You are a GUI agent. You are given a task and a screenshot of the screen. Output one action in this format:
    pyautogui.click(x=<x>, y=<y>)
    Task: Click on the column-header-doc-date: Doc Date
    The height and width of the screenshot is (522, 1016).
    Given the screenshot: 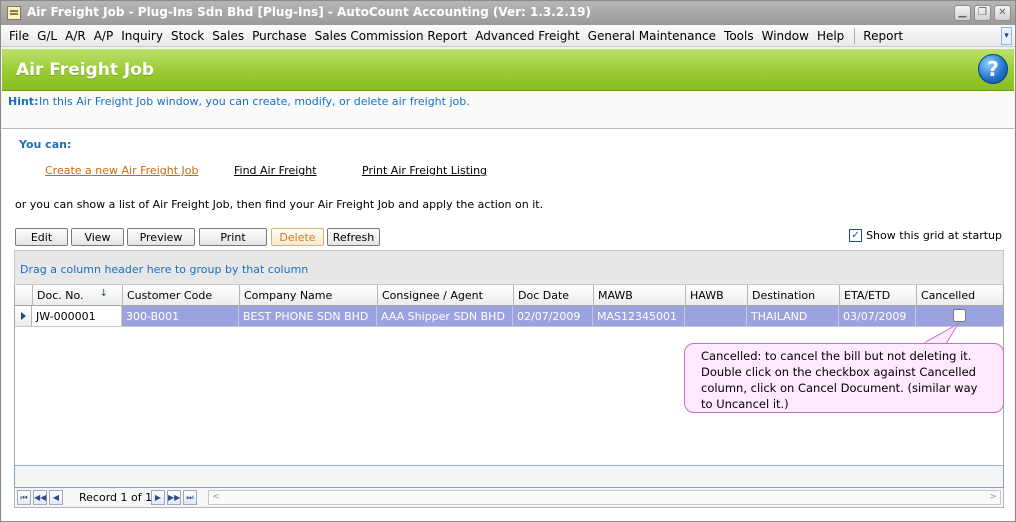 What is the action you would take?
    pyautogui.click(x=554, y=295)
    